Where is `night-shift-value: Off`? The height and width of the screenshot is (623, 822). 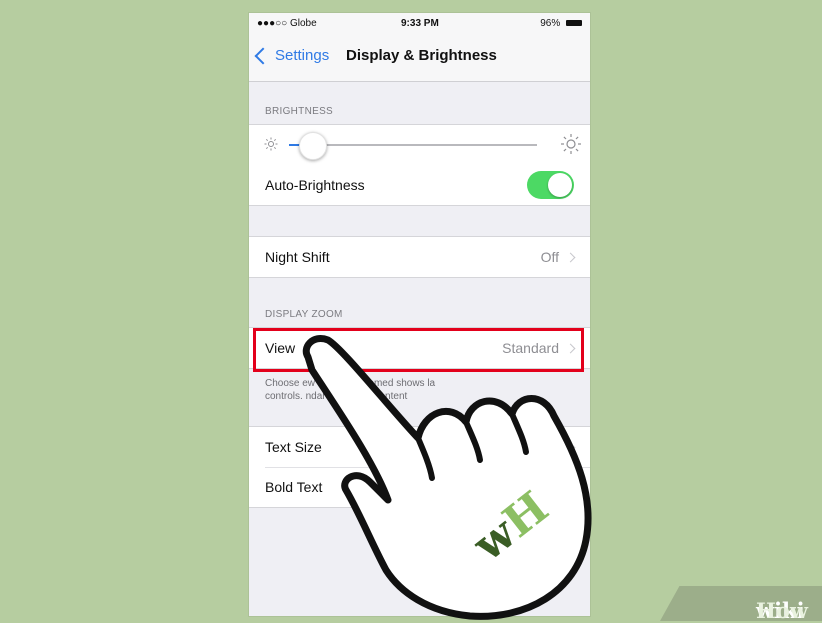 night-shift-value: Off is located at coordinates (558, 257).